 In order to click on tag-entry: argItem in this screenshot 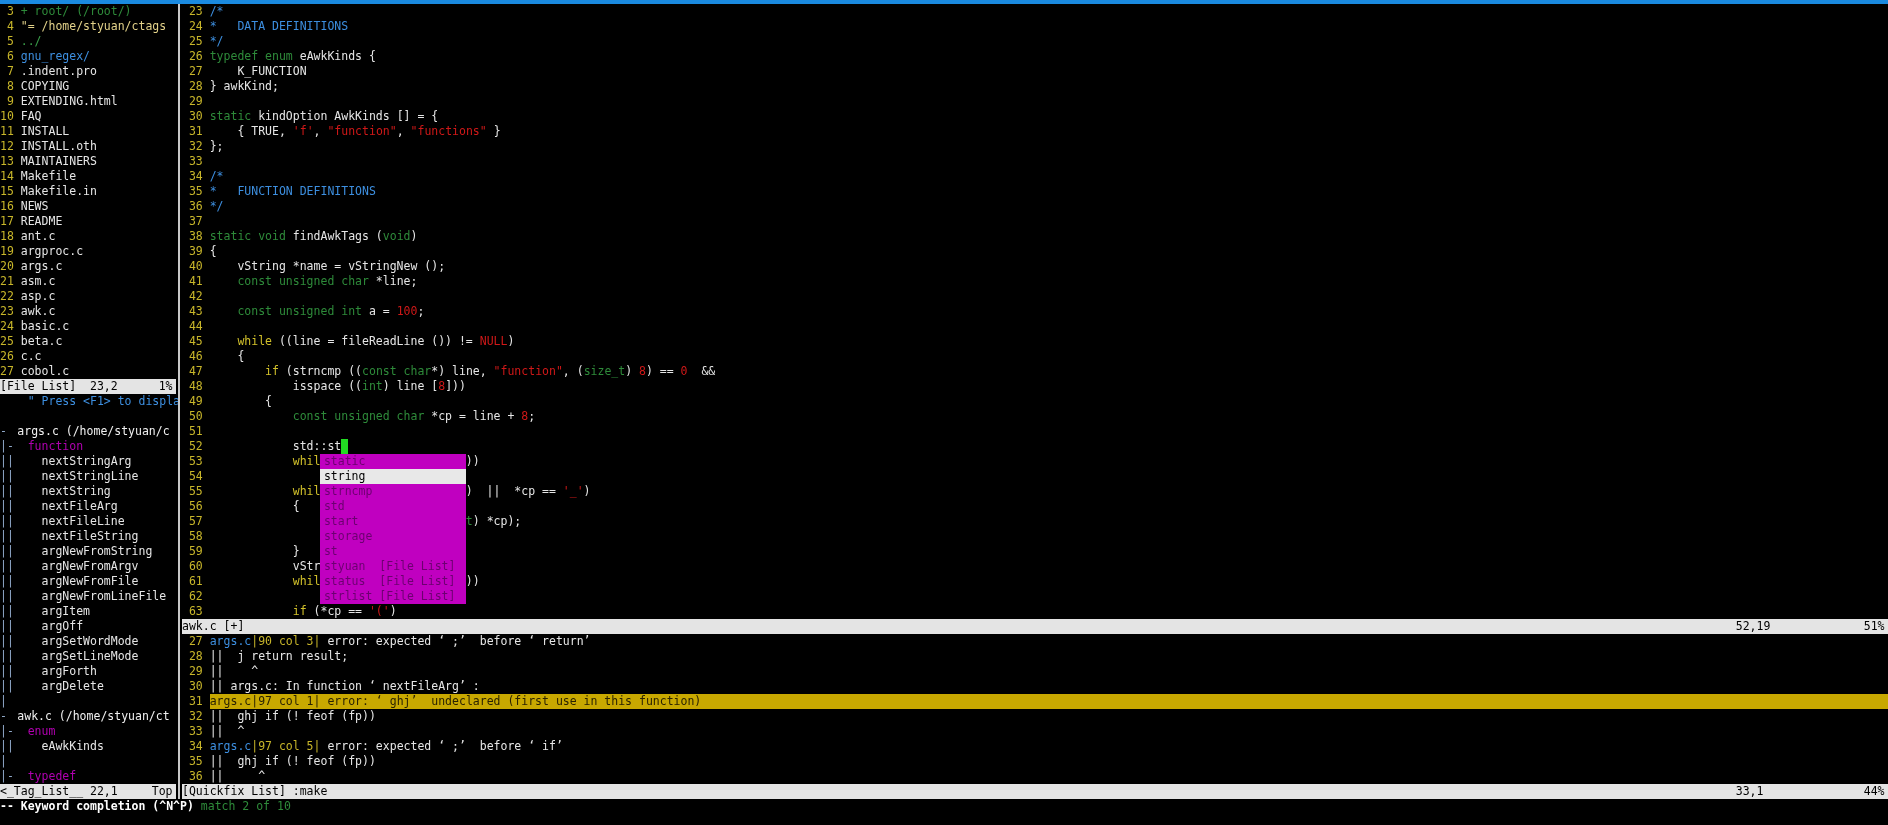, I will do `click(51, 611)`.